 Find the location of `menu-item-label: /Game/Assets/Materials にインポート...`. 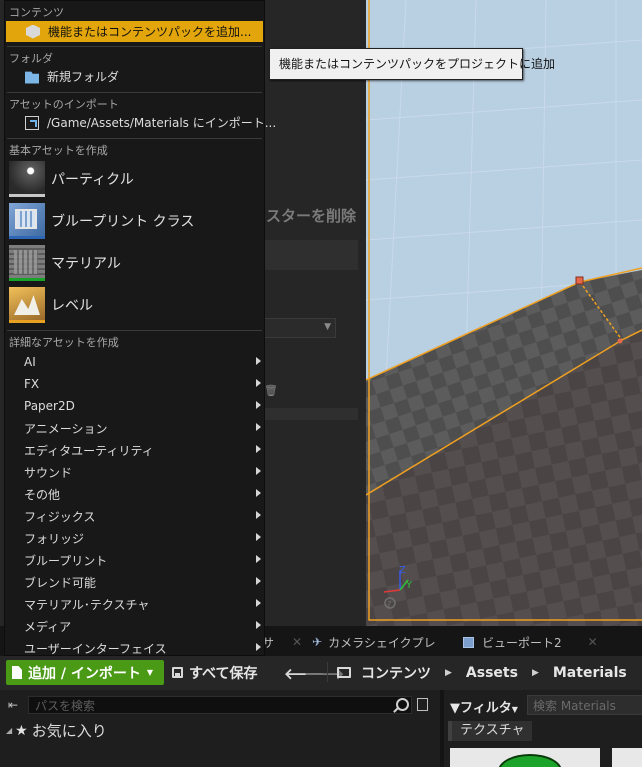

menu-item-label: /Game/Assets/Materials にインポート... is located at coordinates (162, 123).